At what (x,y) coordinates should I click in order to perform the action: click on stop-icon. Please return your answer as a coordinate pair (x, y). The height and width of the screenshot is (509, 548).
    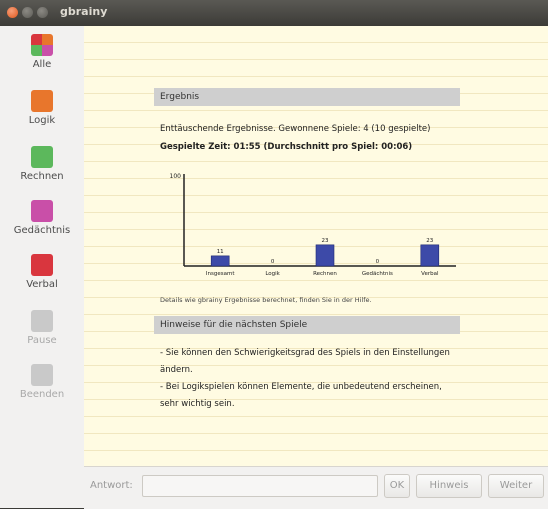
    Looking at the image, I should click on (42, 375).